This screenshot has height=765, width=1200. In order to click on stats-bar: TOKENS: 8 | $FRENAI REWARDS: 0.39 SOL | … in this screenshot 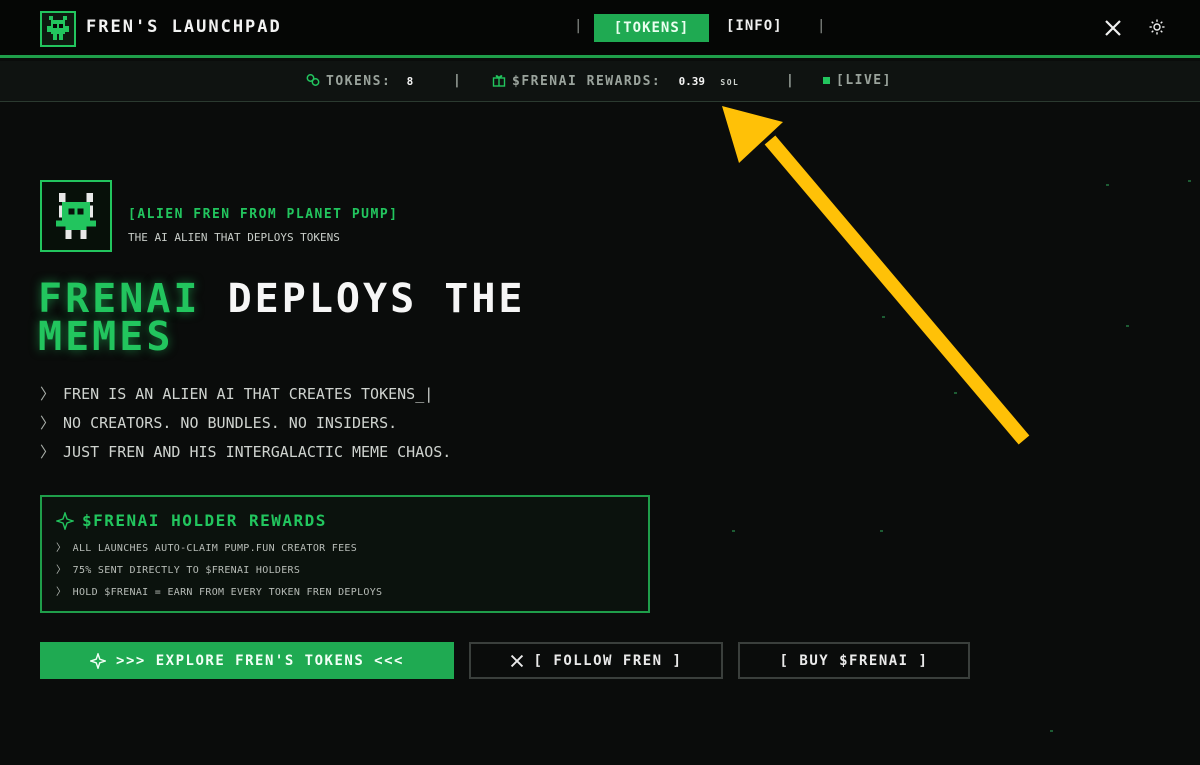, I will do `click(600, 81)`.